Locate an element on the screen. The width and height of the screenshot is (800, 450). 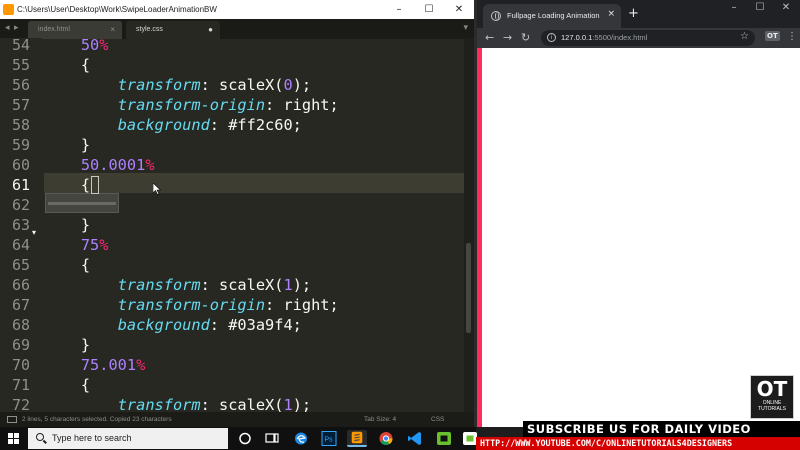
logo-mark: OT is located at coordinates (772, 389).